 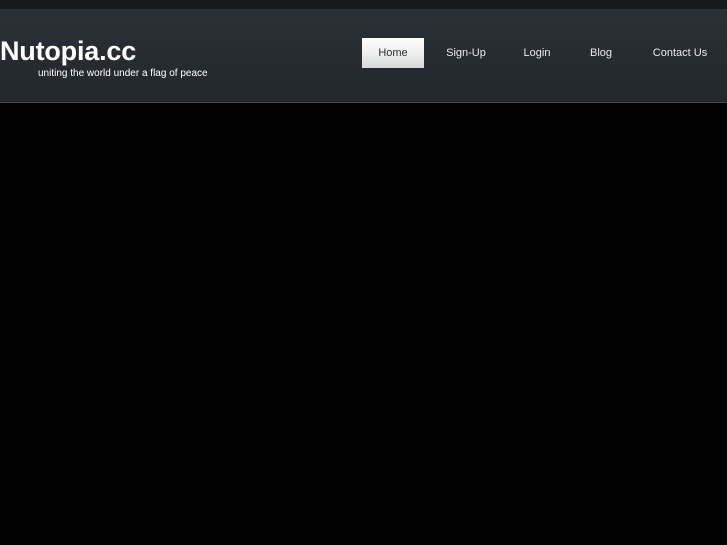 I want to click on main-nav: Home Sign-Up Login Blog Contact Us, so click(x=543, y=53).